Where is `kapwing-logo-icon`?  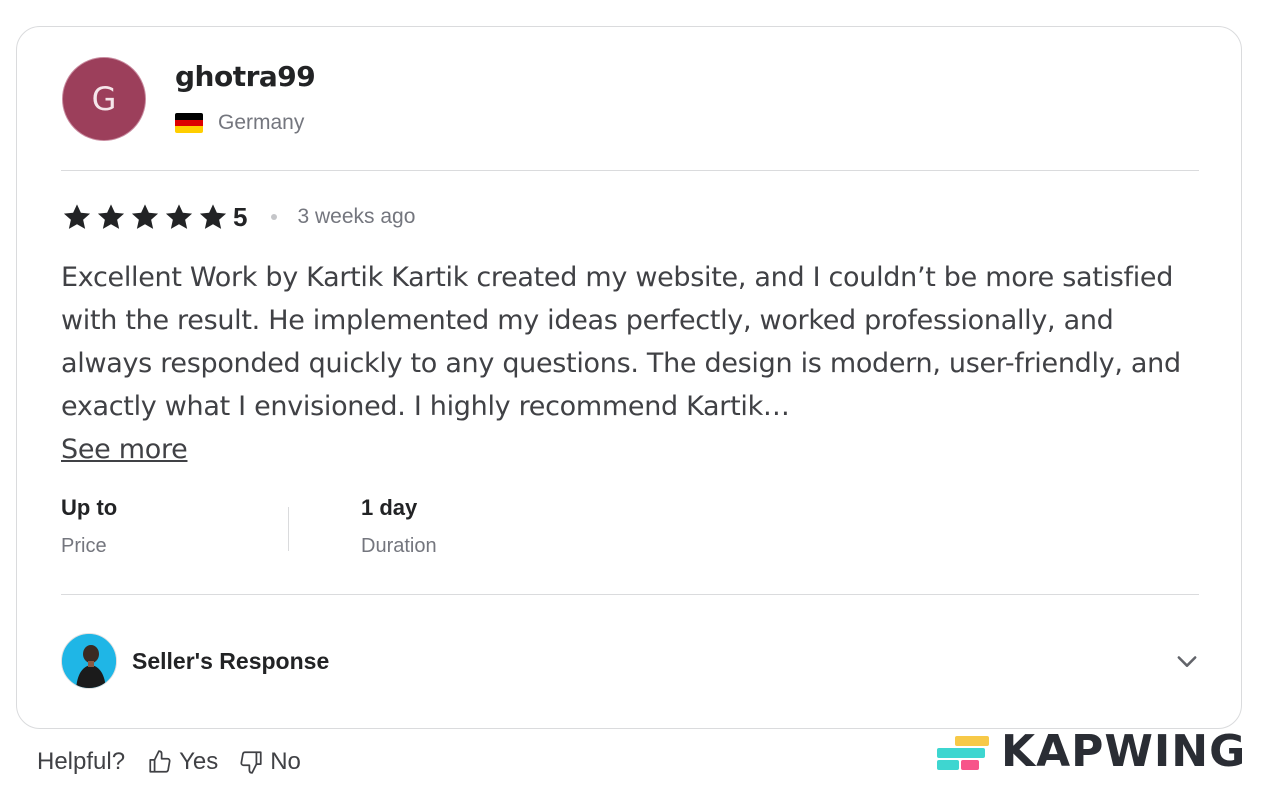 kapwing-logo-icon is located at coordinates (964, 752).